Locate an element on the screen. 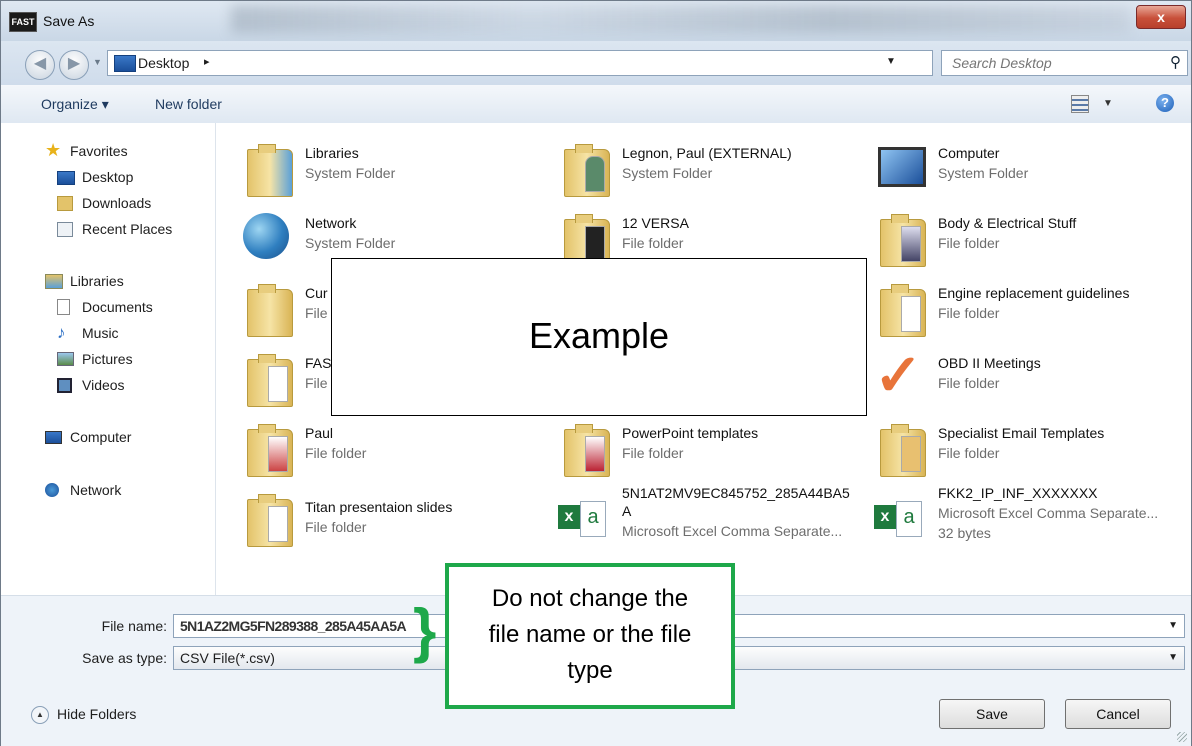  nav-label: Libraries is located at coordinates (97, 281).